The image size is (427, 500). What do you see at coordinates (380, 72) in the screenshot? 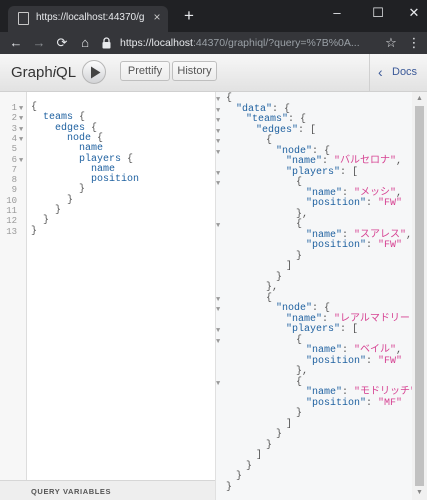
I see `chevron-left-icon: ‹` at bounding box center [380, 72].